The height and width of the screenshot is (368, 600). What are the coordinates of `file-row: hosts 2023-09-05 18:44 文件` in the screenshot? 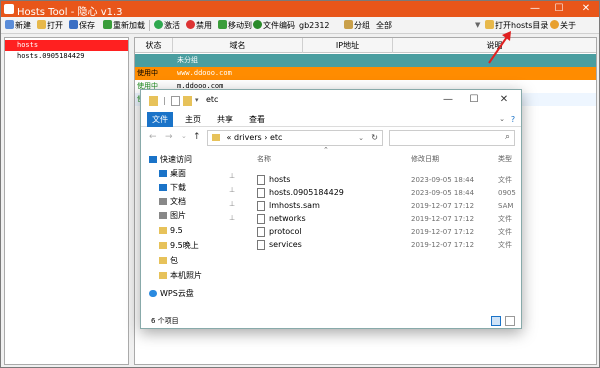 It's located at (387, 180).